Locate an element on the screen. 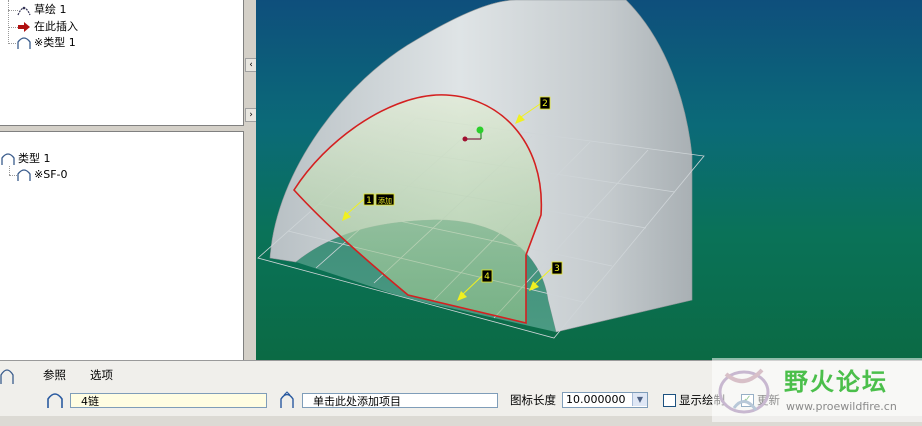  callout-label: 1 is located at coordinates (369, 201).